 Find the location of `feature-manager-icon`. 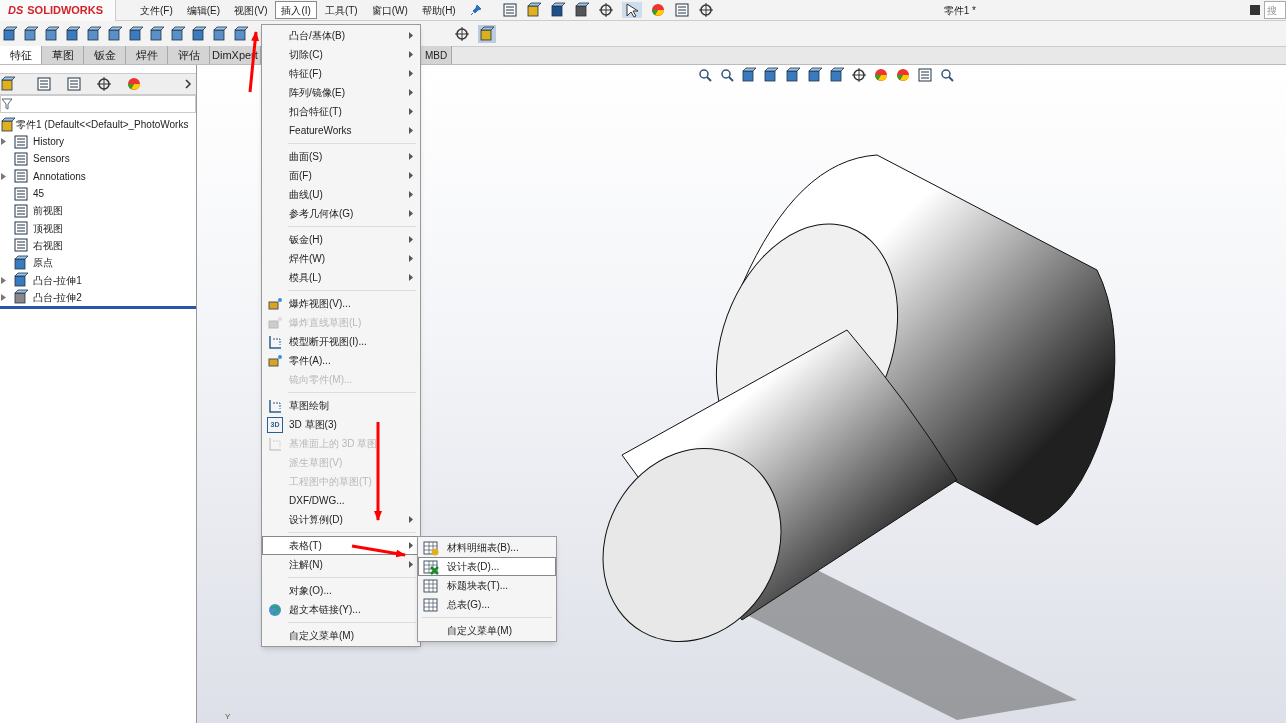

feature-manager-icon is located at coordinates (8, 84).